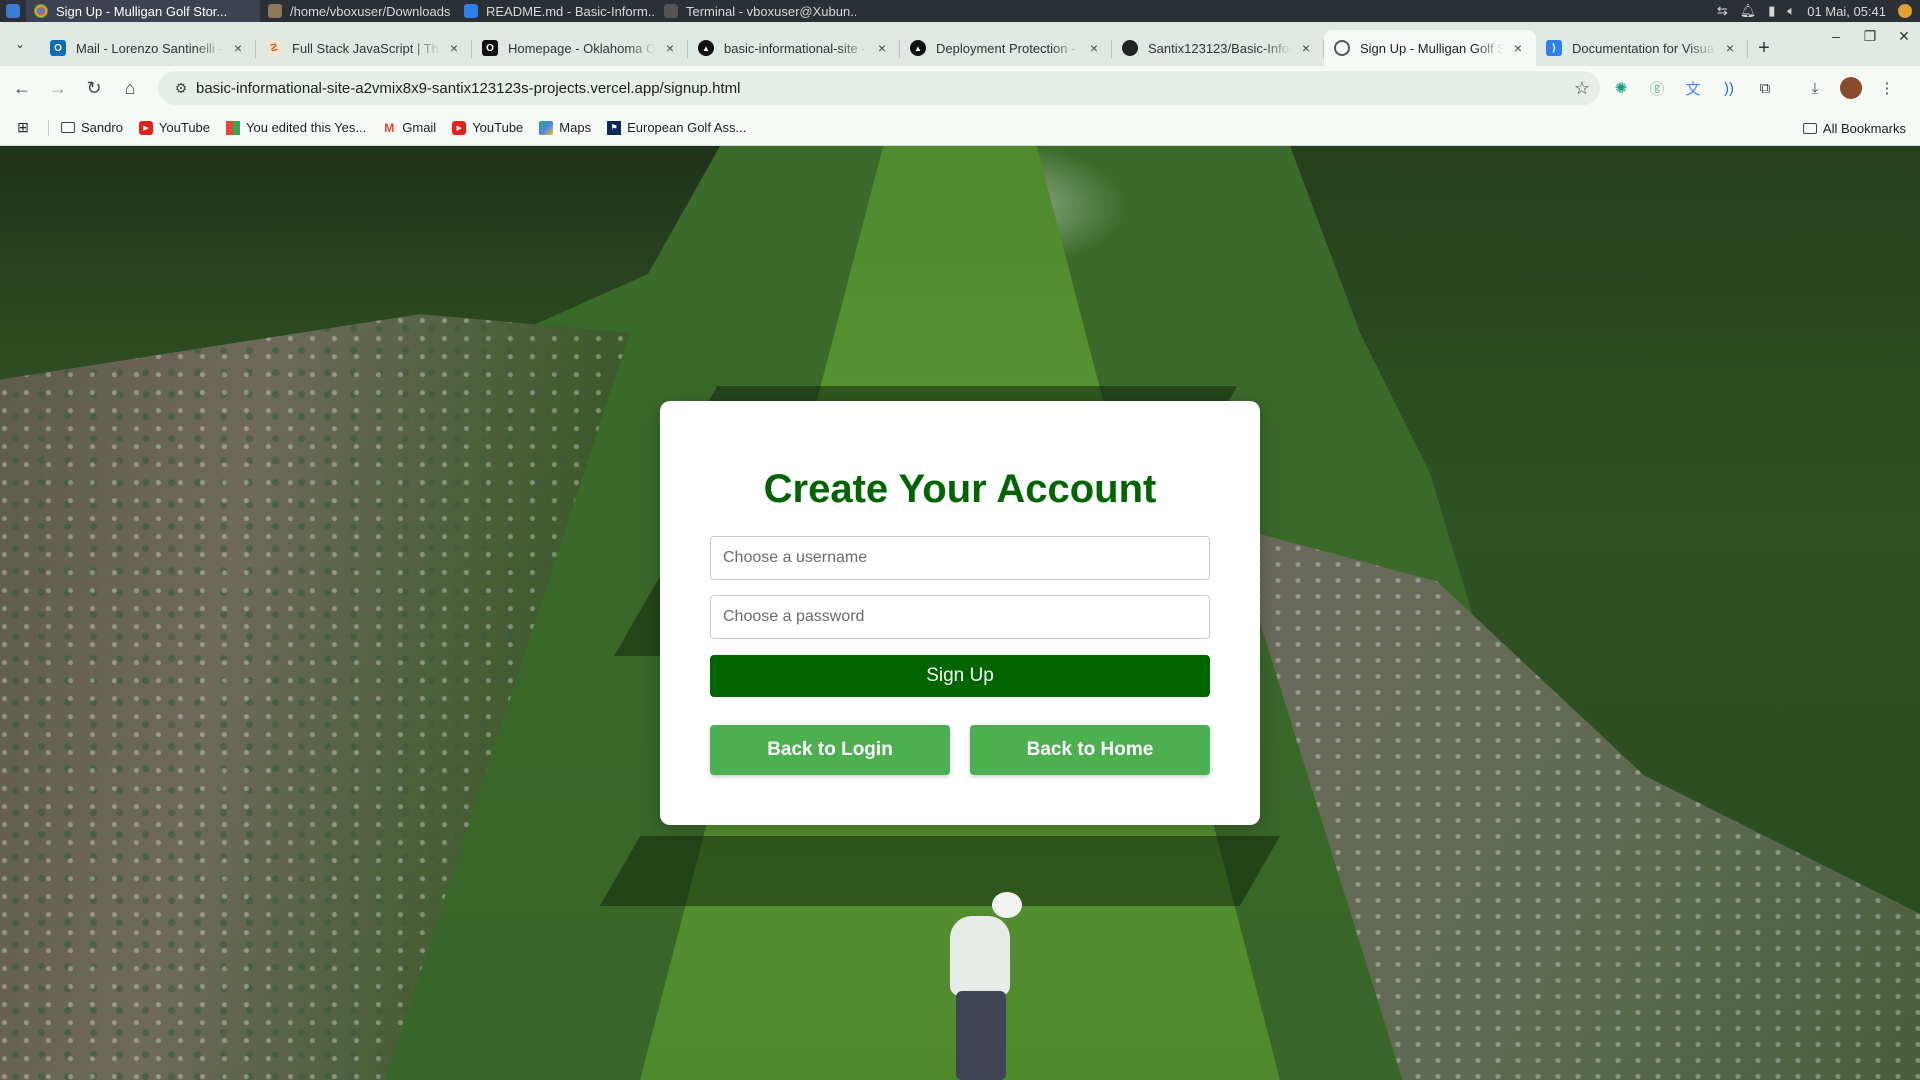  Describe the element at coordinates (1887, 88) in the screenshot. I see `kebab-menu-icon: ⋮` at that location.